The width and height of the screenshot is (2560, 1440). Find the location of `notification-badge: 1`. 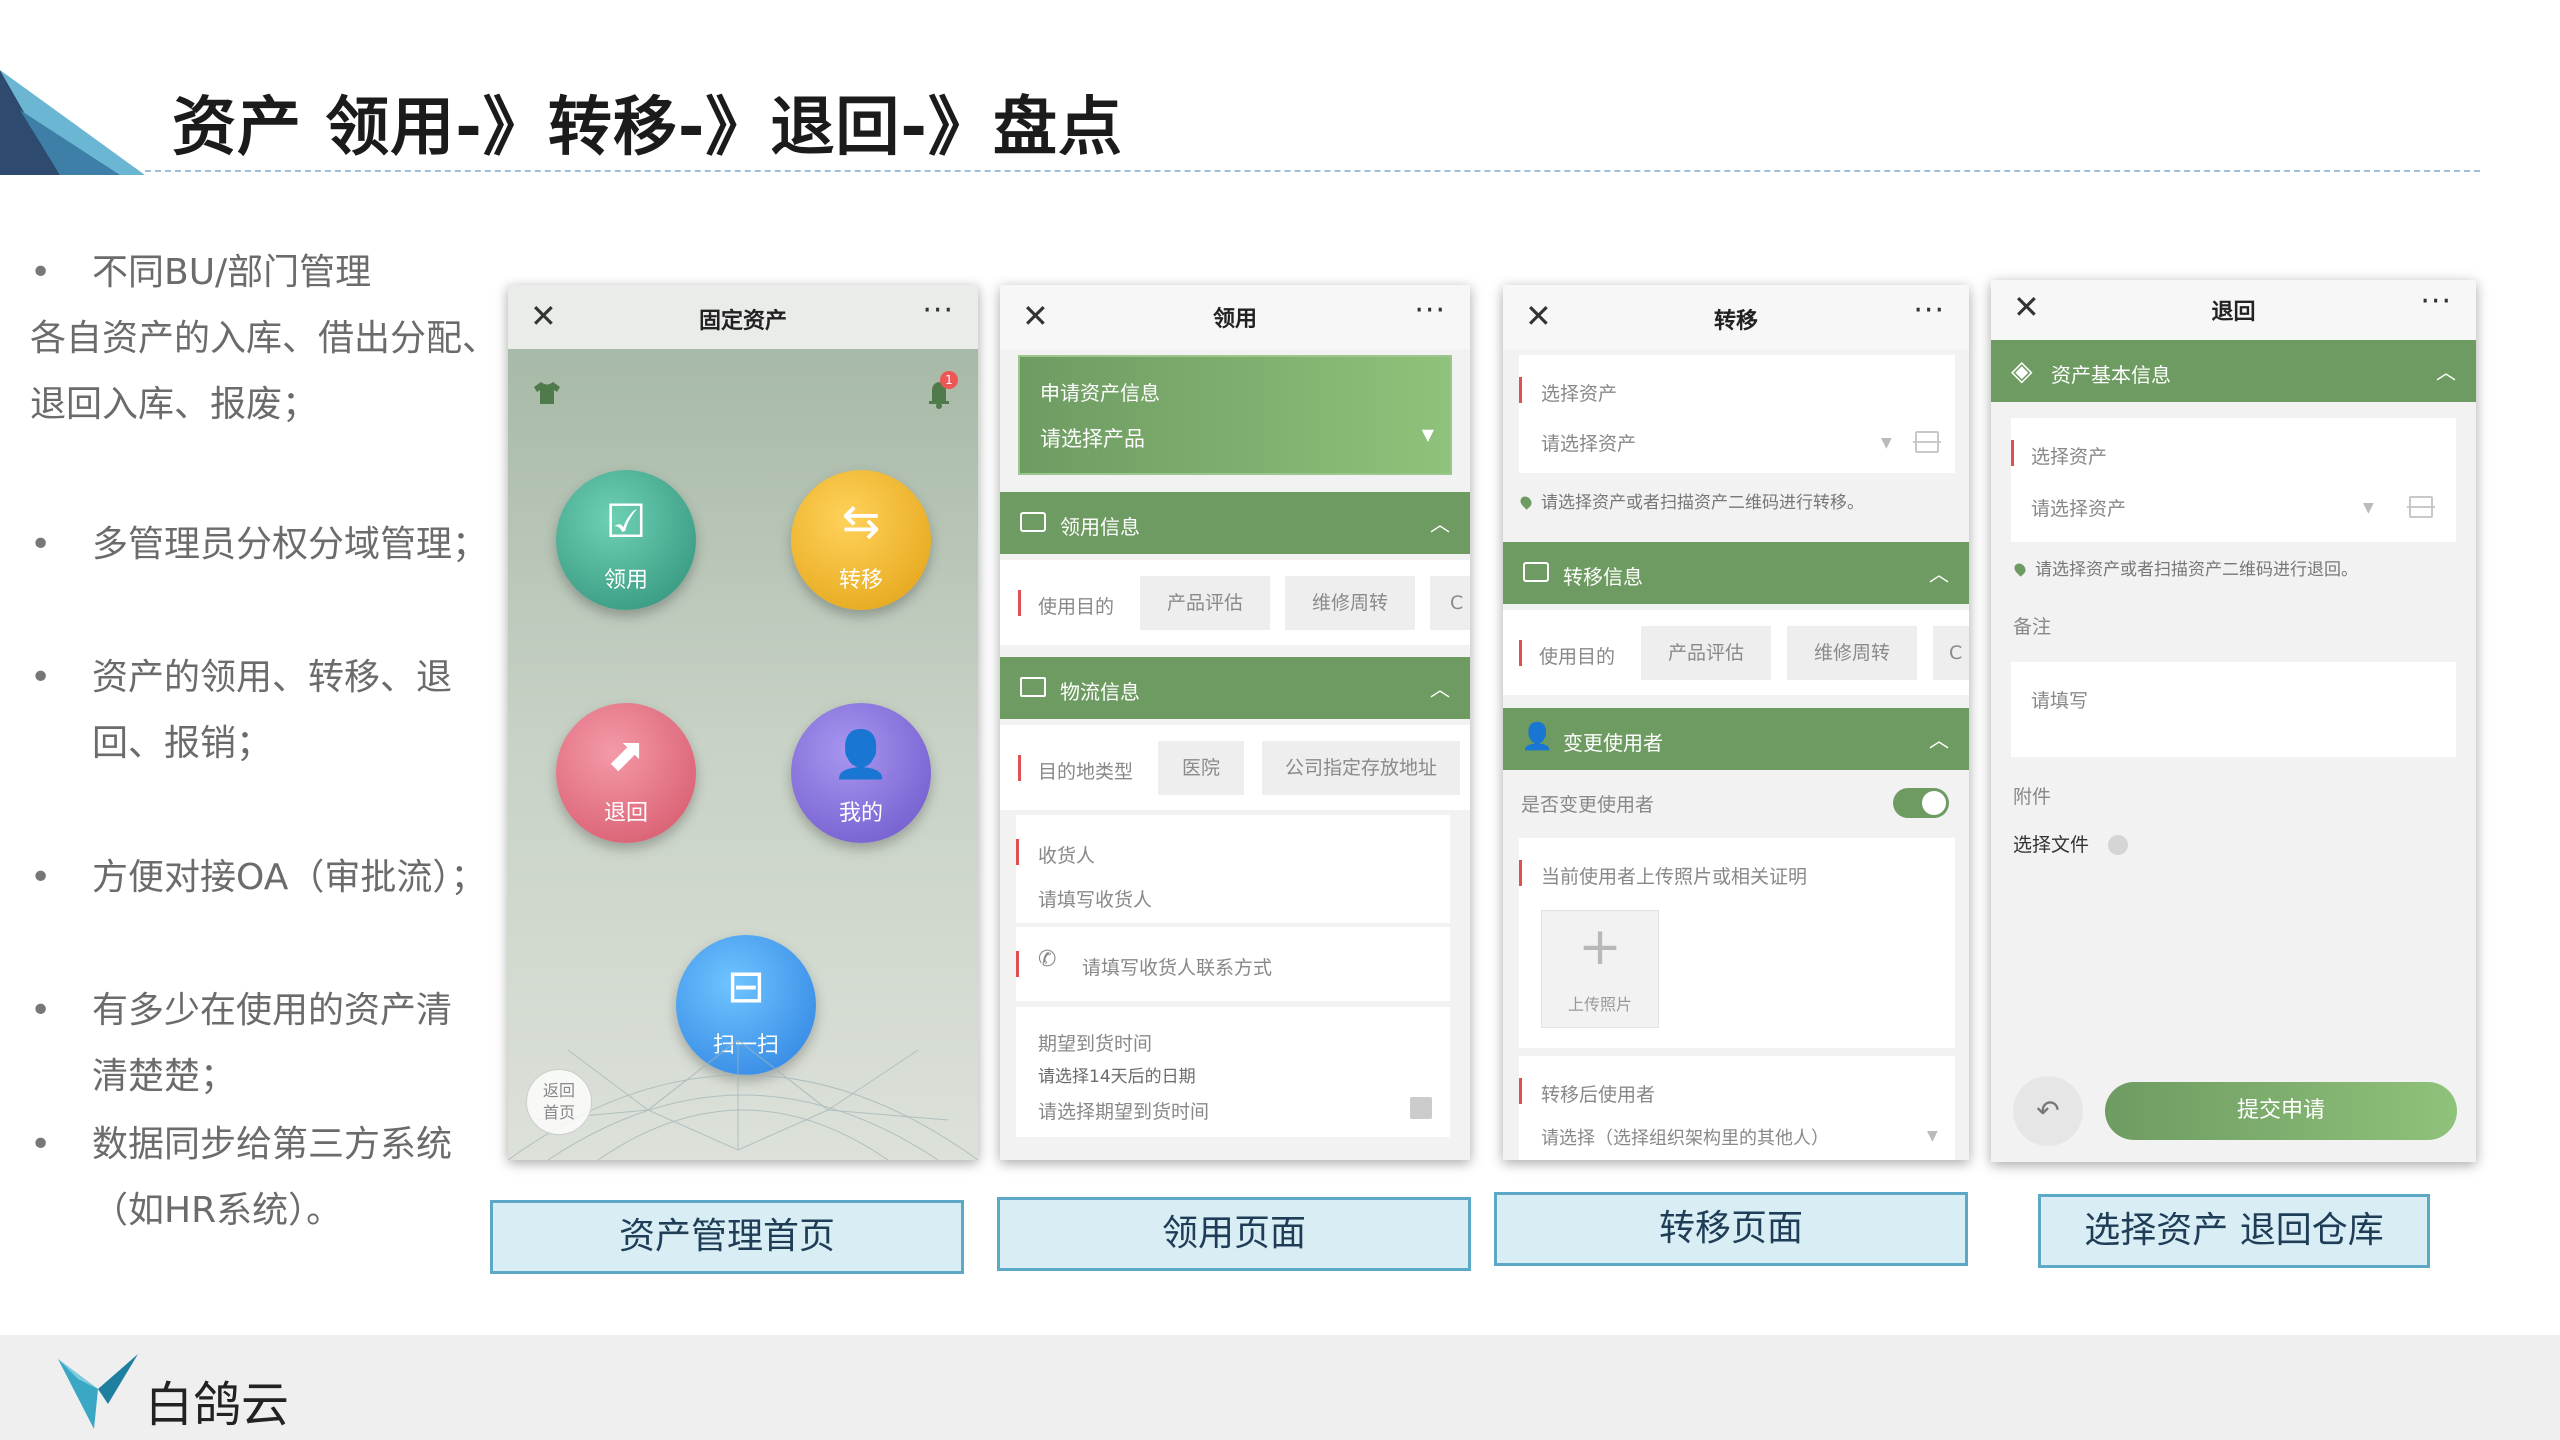

notification-badge: 1 is located at coordinates (949, 380).